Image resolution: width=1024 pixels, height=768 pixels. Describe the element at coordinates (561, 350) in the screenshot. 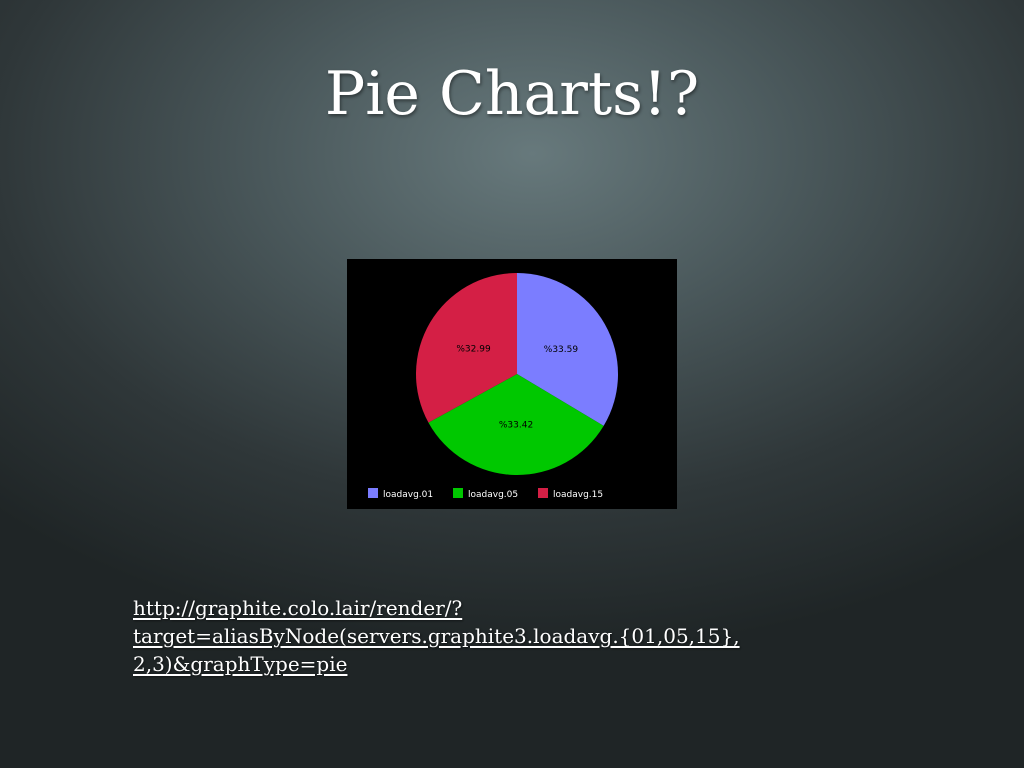

I see `pie-slice-label-loadavg-01: %33.59` at that location.